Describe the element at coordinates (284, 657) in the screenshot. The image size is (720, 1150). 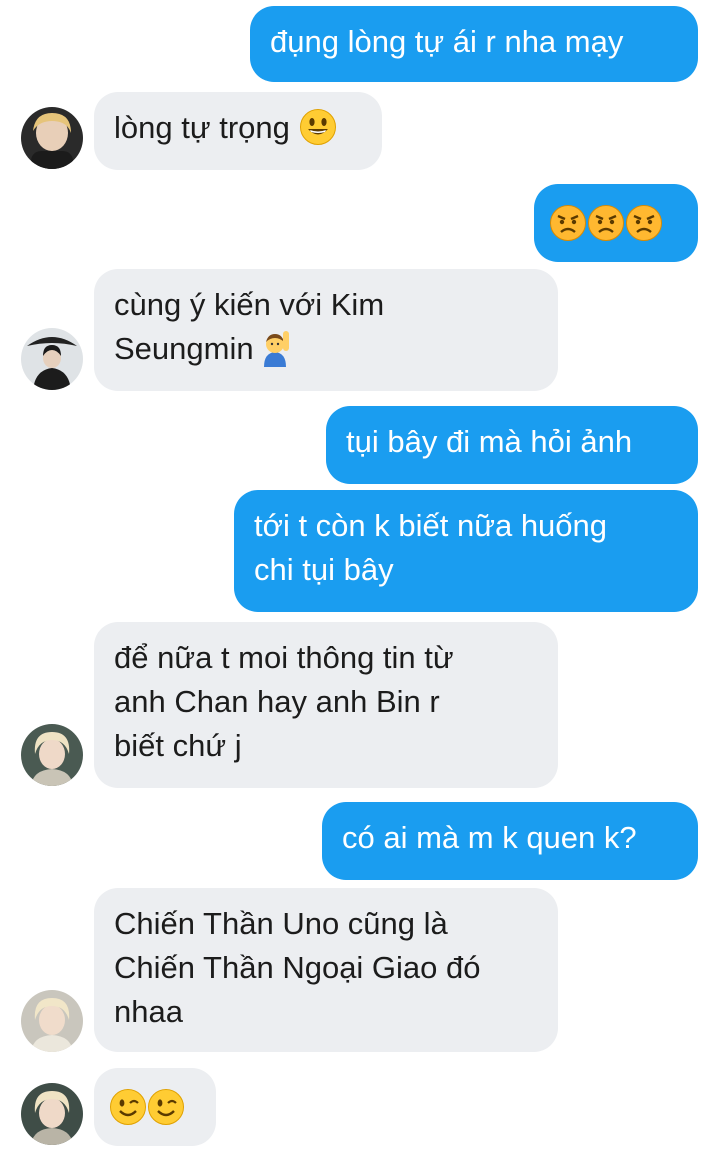
I see `message-text-line: để nữa t moi thông tin từ` at that location.